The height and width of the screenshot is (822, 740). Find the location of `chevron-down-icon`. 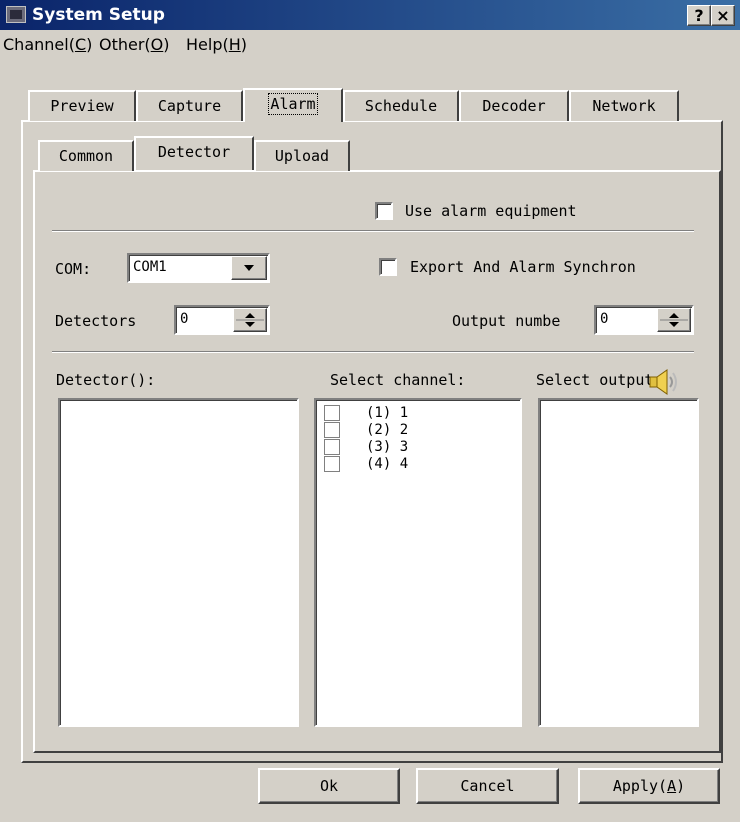

chevron-down-icon is located at coordinates (249, 268).